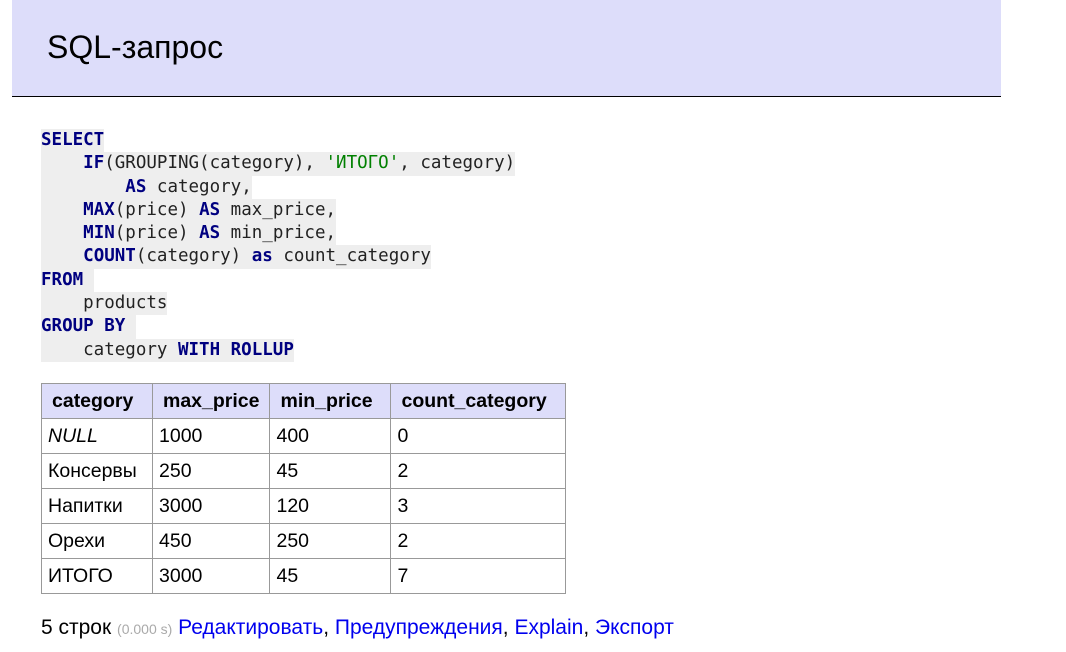 The height and width of the screenshot is (652, 1066). I want to click on query-time: (0.000 s), so click(145, 629).